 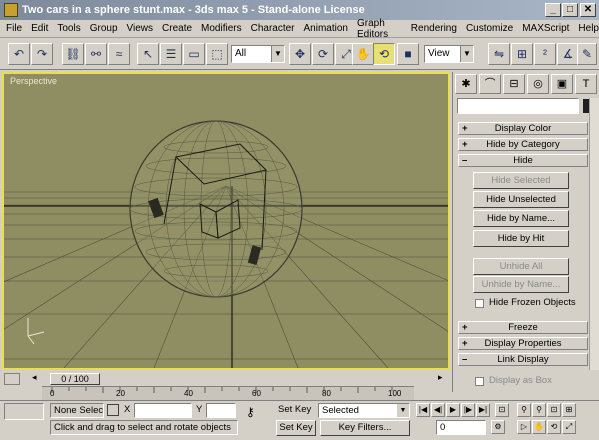 I want to click on command-panel-scrollbar, so click(x=594, y=234).